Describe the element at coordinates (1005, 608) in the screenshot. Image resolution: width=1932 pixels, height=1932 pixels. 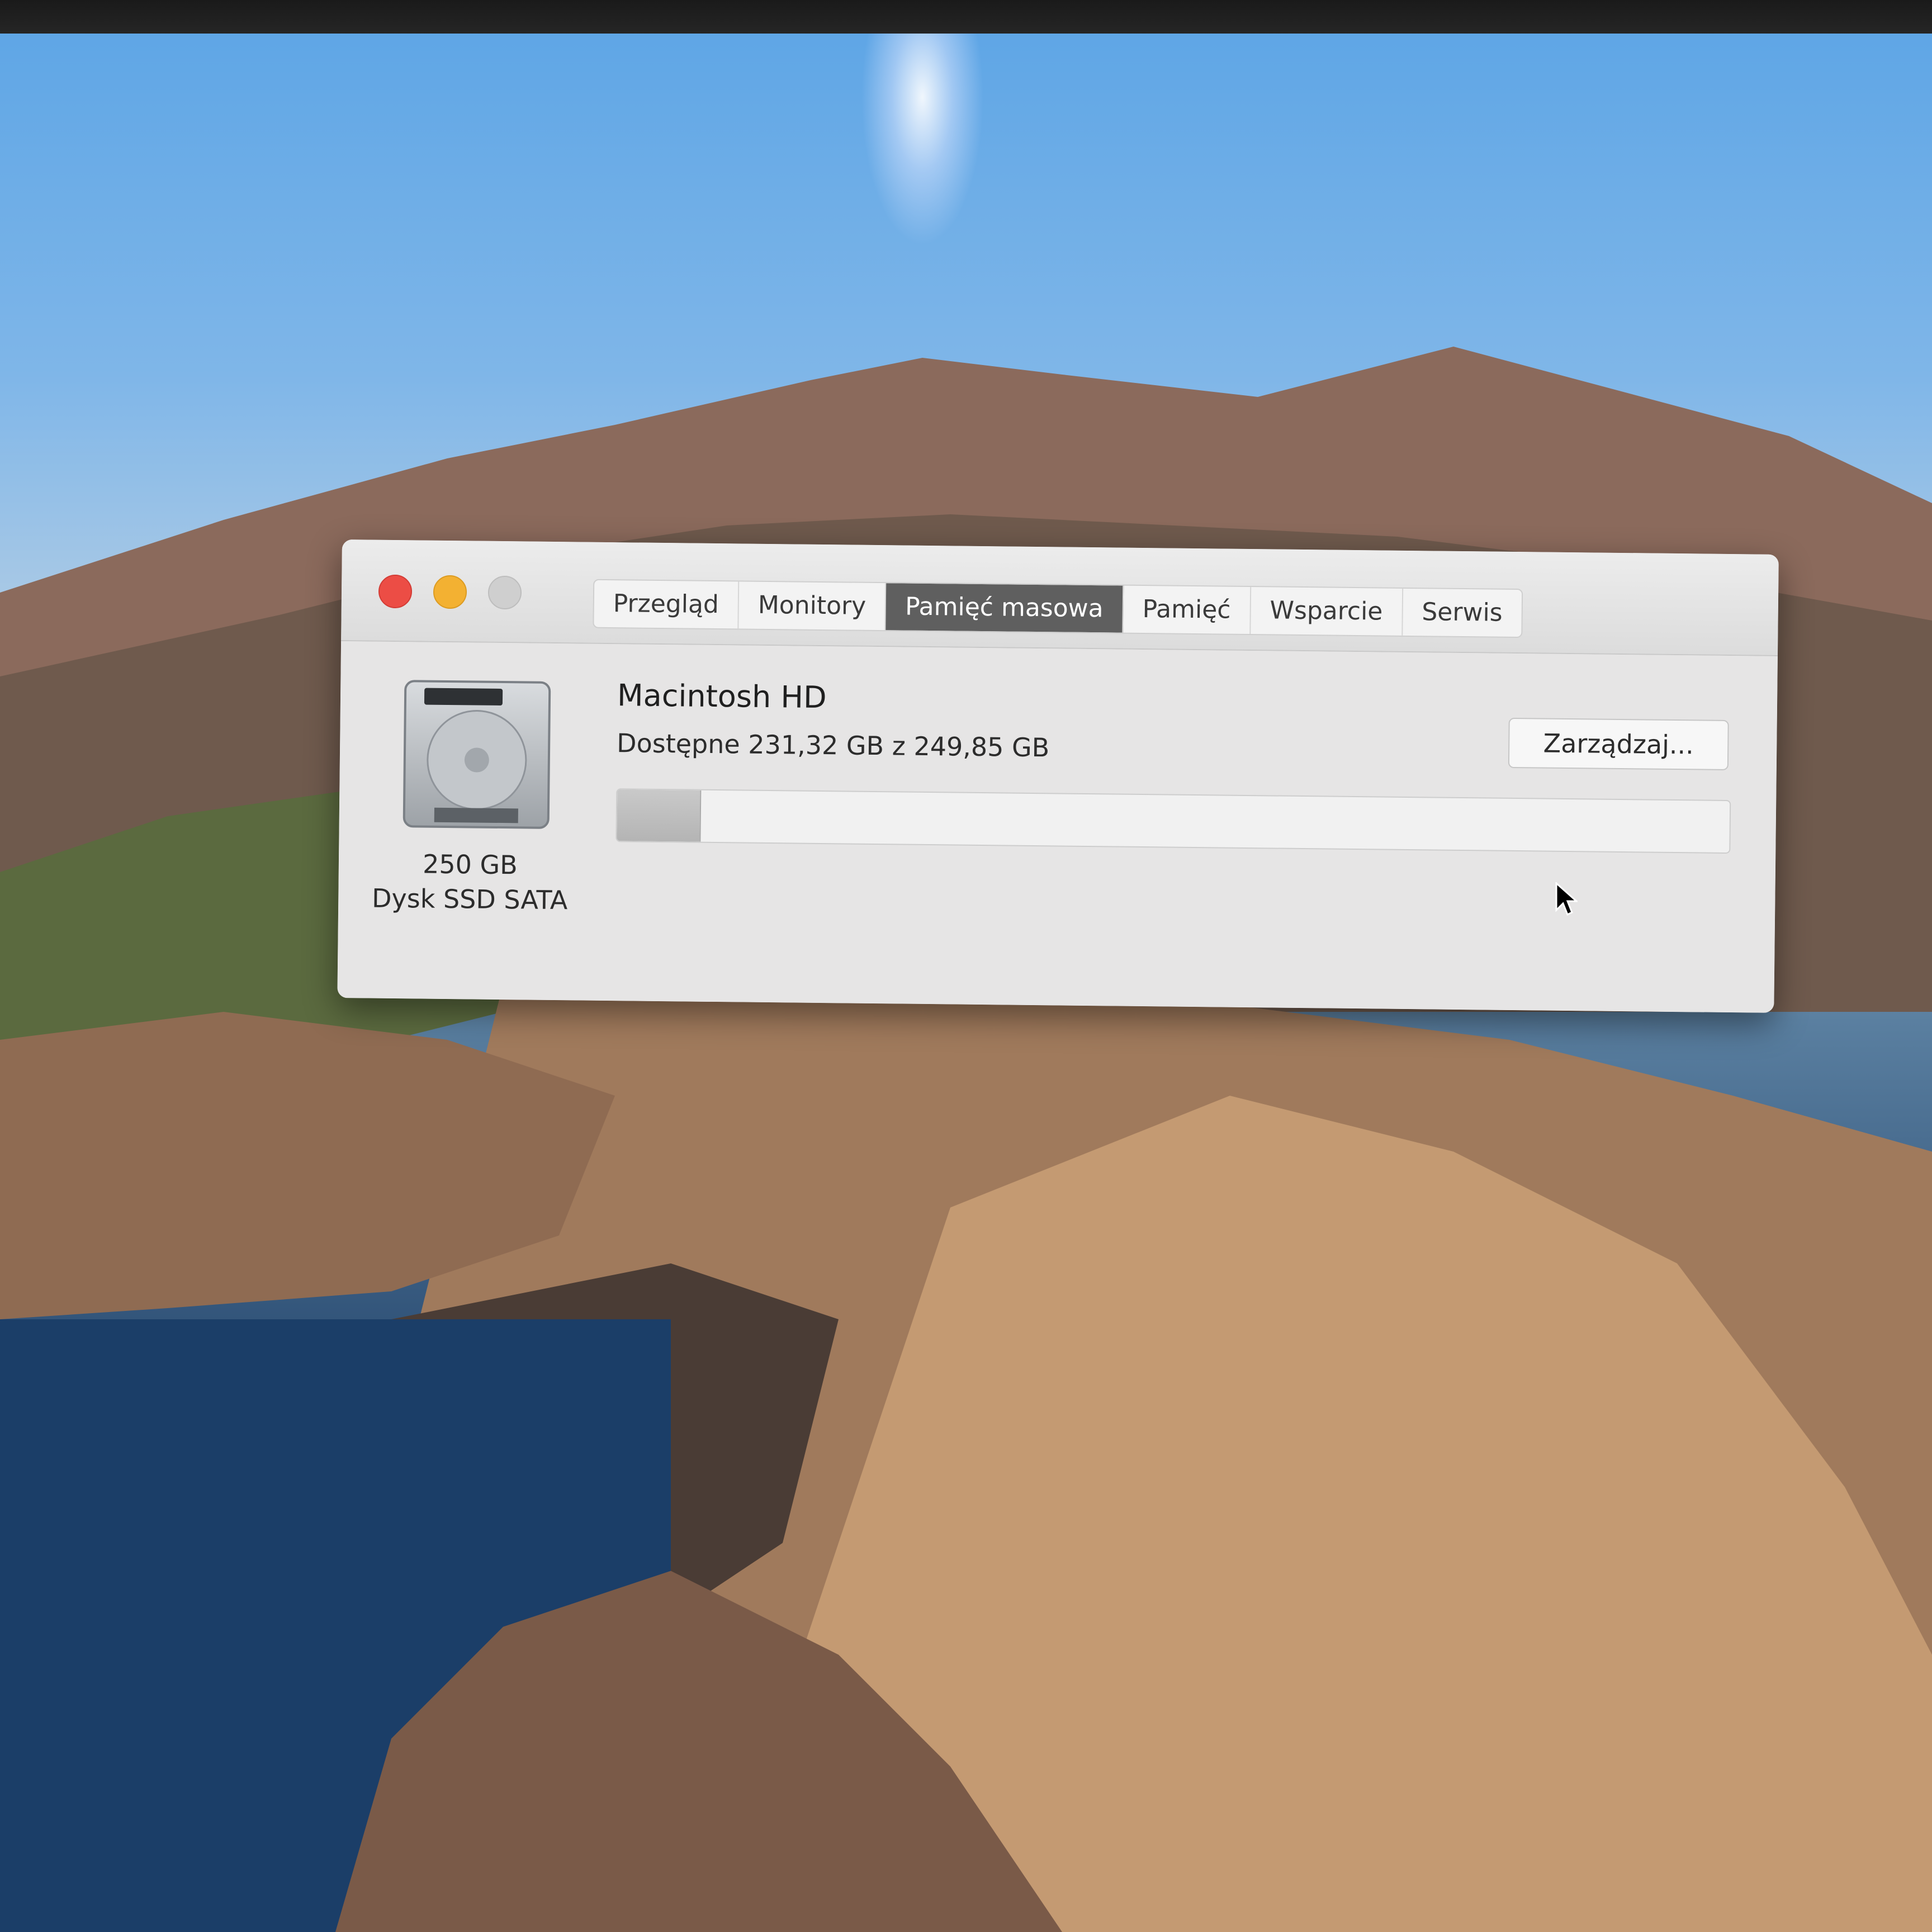
I see `tab-storage: Pamięć masowa` at that location.